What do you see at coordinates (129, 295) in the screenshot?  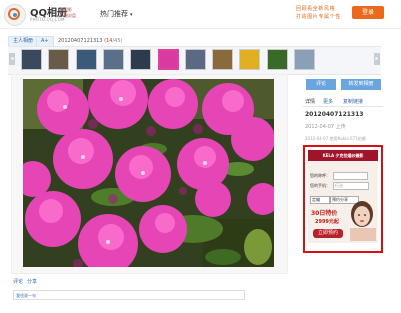 I see `comment-input: 我也说一句` at bounding box center [129, 295].